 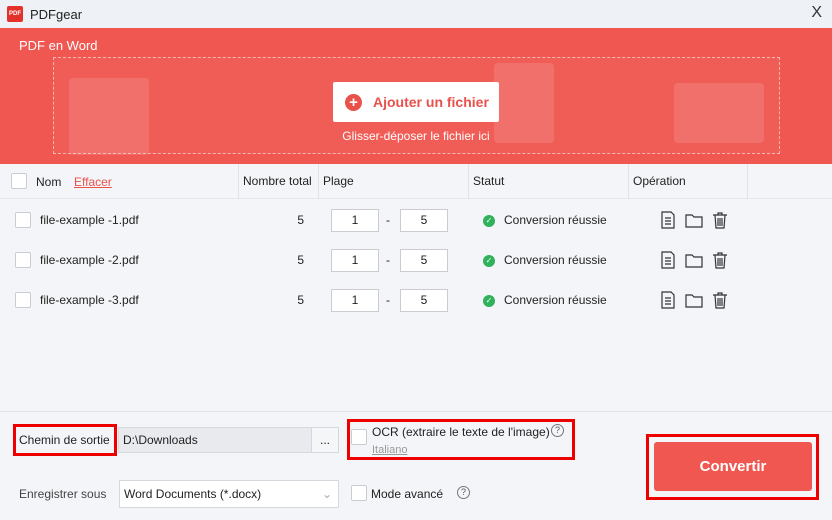 I want to click on output-path-field: D:\Downloads, so click(x=215, y=440).